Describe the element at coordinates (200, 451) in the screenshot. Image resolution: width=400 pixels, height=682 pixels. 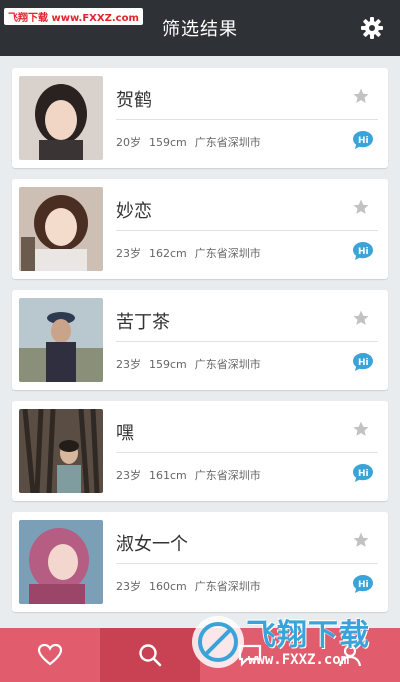
I see `result-card: 嘿 23岁 161cm 广东省深圳市 Hi` at that location.